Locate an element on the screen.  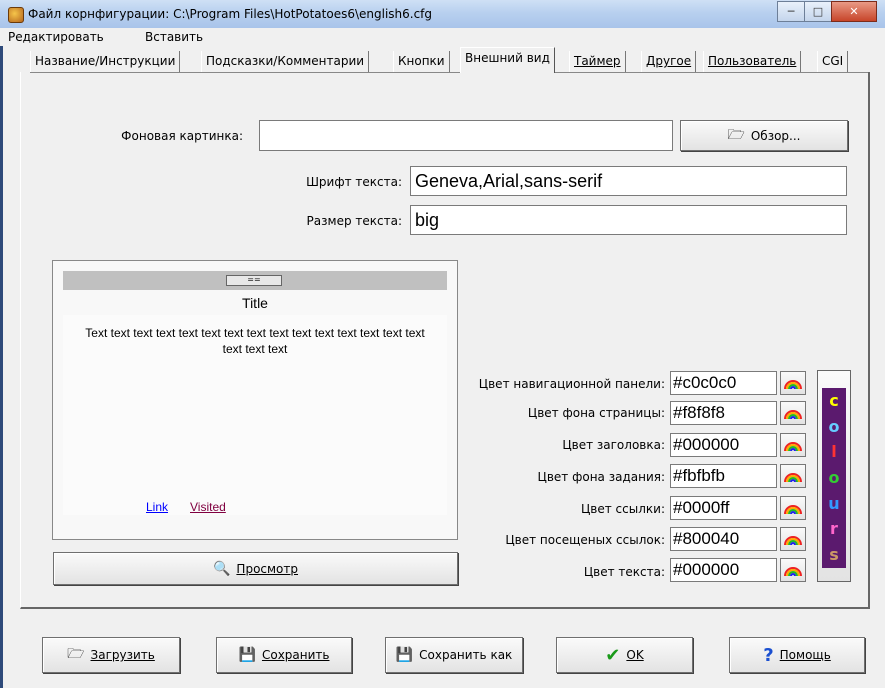
color-label-title: Цвет заголовка: is located at coordinates (613, 445).